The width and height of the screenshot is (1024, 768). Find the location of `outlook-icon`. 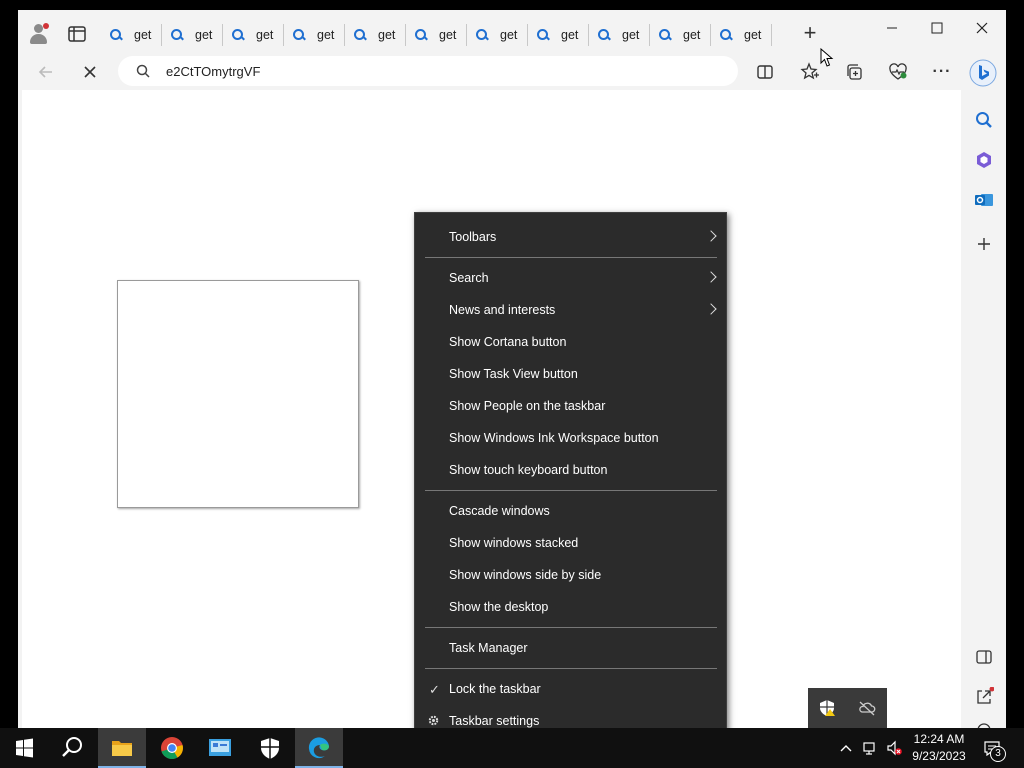

outlook-icon is located at coordinates (984, 200).